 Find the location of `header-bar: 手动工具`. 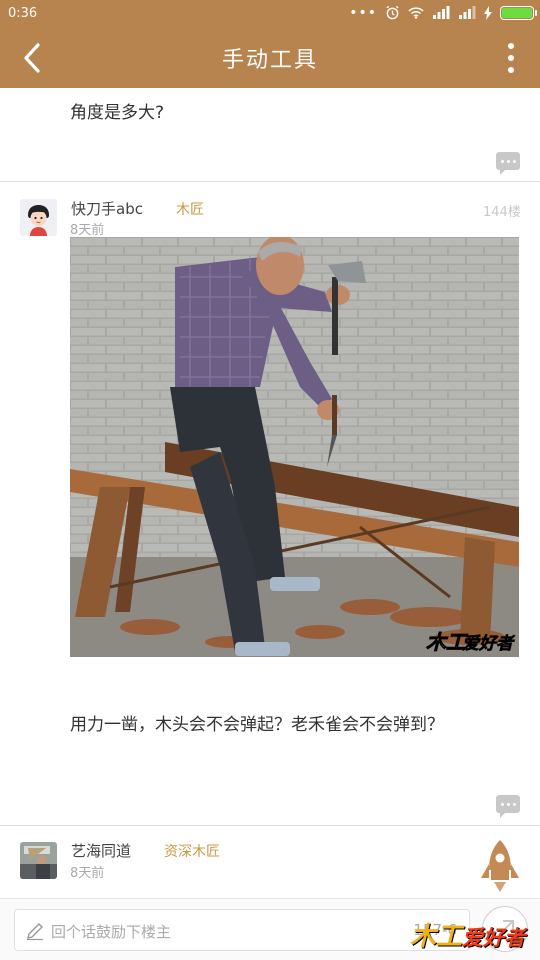

header-bar: 手动工具 is located at coordinates (270, 58).